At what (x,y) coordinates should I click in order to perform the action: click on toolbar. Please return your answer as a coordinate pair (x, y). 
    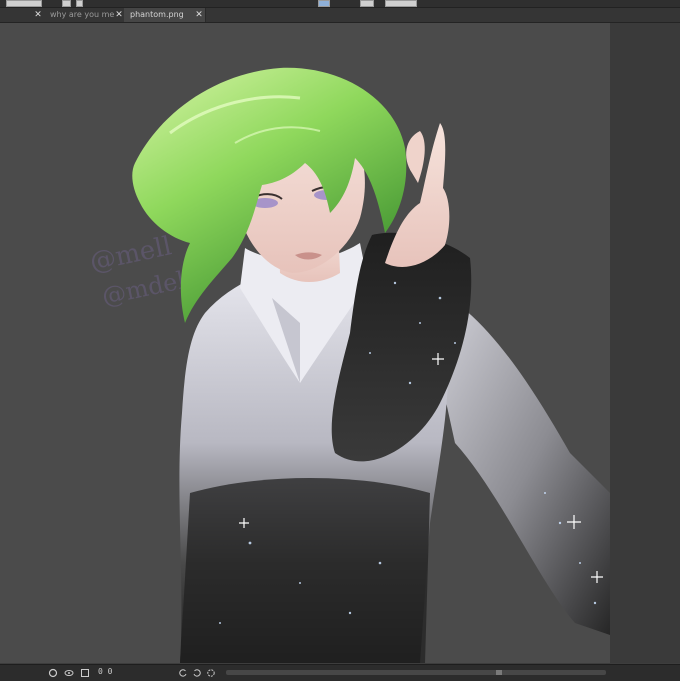
    Looking at the image, I should click on (340, 4).